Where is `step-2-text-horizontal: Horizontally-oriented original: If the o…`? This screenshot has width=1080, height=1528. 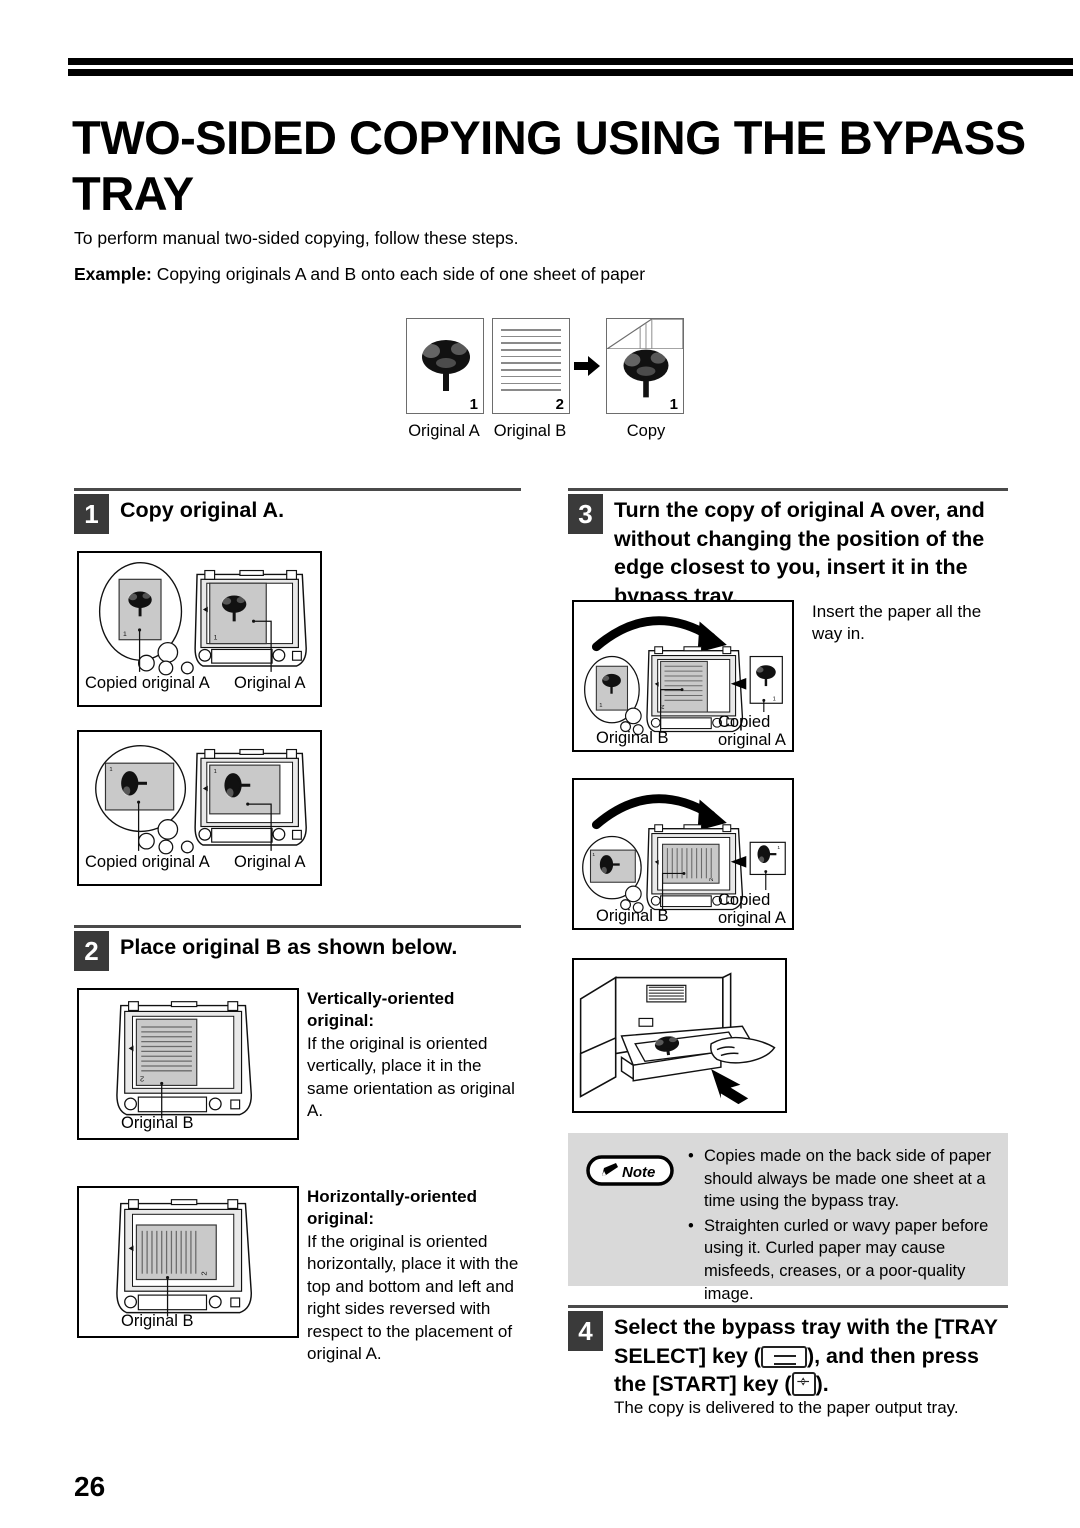
step-2-text-horizontal: Horizontally-oriented original: If the o… is located at coordinates (414, 1276).